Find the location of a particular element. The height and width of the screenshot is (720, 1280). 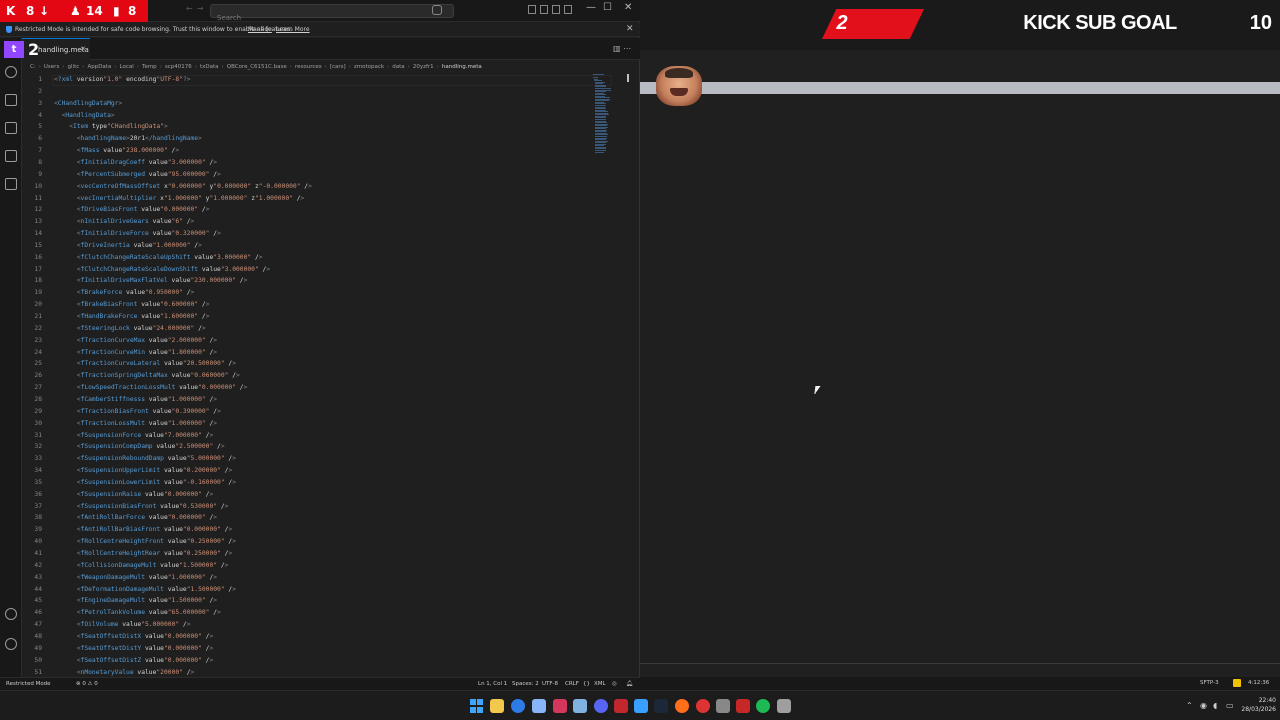

indentation-status: Spaces: 2 is located at coordinates (525, 684).